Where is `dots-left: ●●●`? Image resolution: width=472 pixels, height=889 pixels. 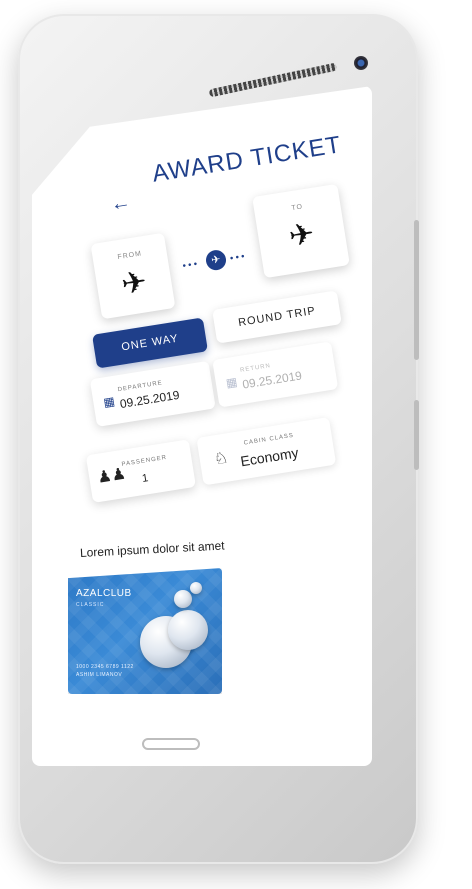
dots-left: ●●● is located at coordinates (191, 265).